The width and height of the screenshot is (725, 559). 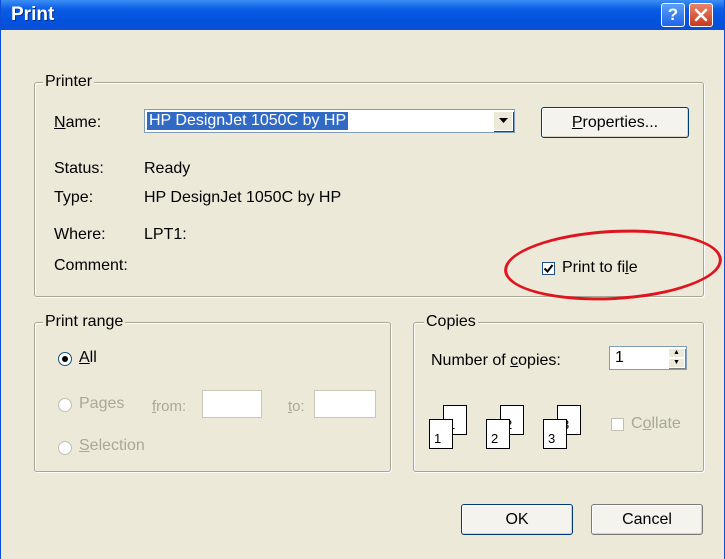 I want to click on copies-spinner: 1 ▲ ▼, so click(x=648, y=358).